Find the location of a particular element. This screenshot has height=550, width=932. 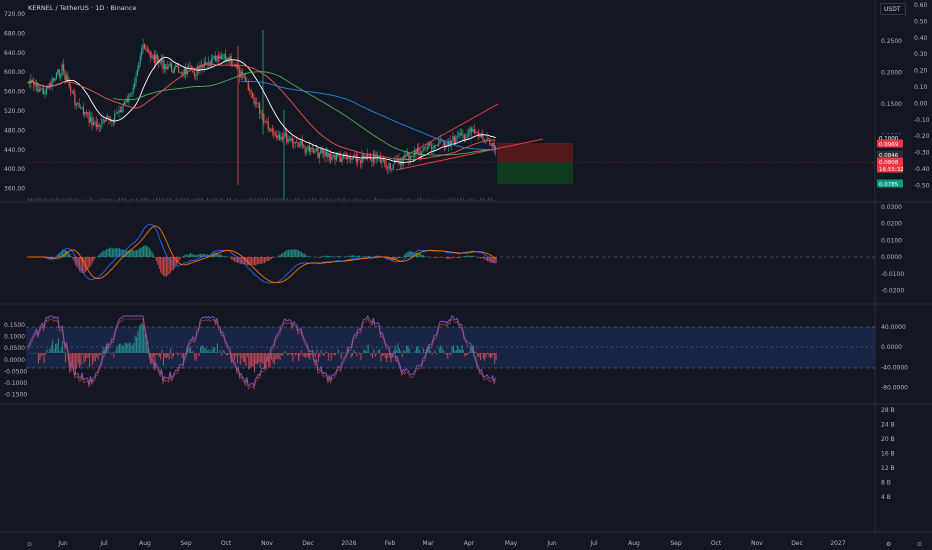

time-axis-label: Dec is located at coordinates (308, 543).